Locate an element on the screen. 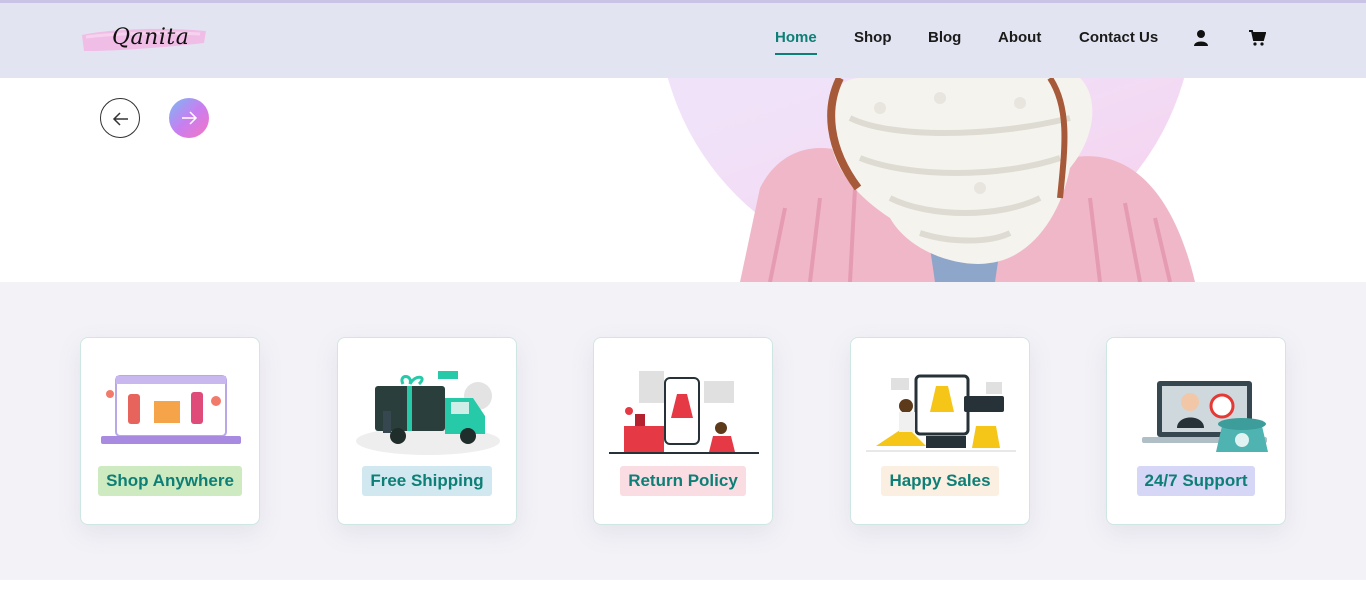 This screenshot has width=1366, height=608. cart-icon is located at coordinates (1257, 38).